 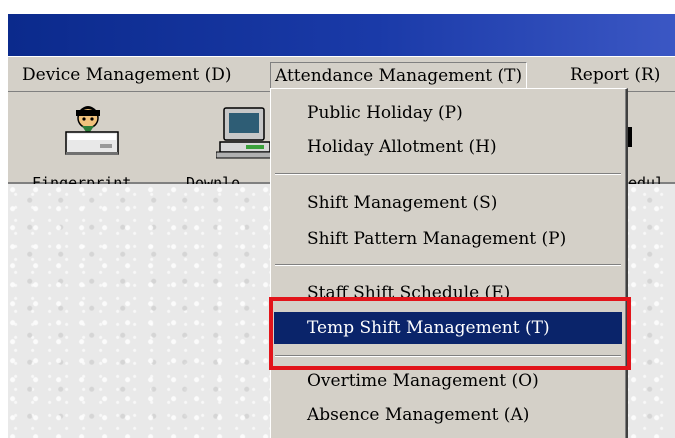 I want to click on fingerprint-button: Fingerprint, so click(x=93, y=142).